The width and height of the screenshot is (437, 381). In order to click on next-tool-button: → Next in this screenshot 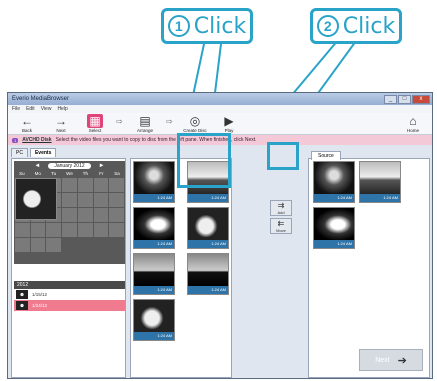, I will do `click(61, 123)`.